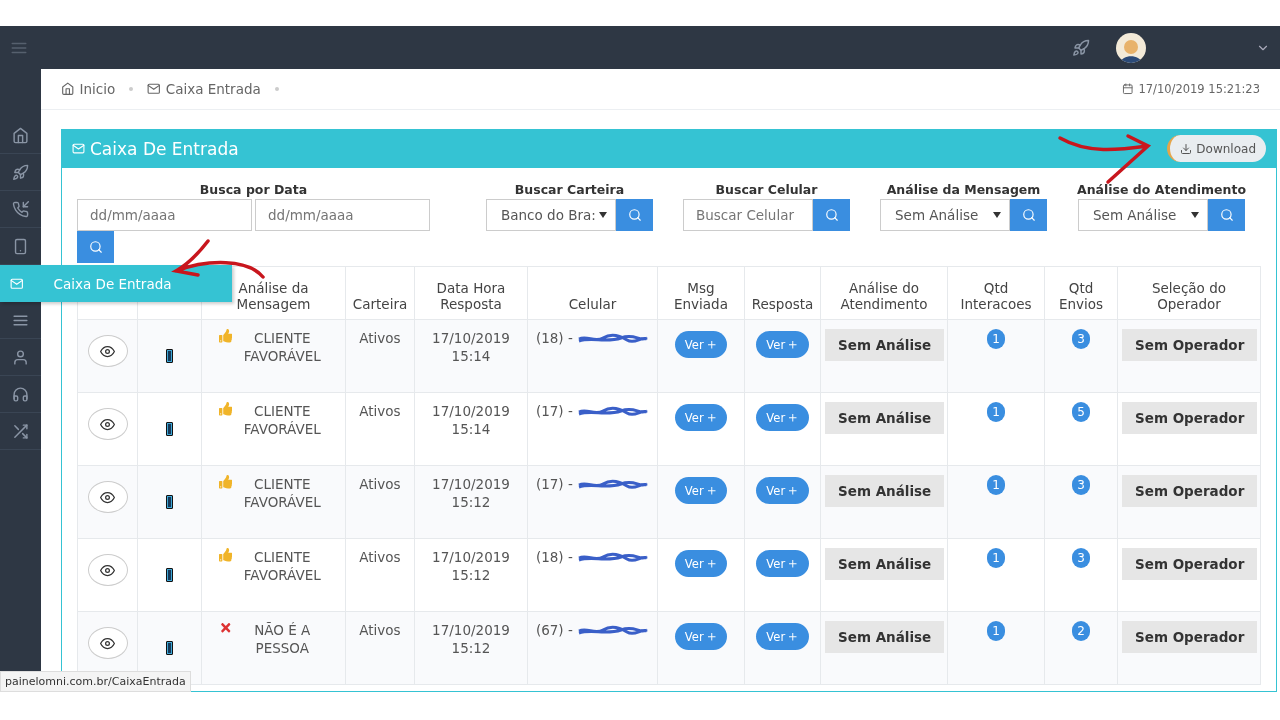  I want to click on user-icon, so click(20, 357).